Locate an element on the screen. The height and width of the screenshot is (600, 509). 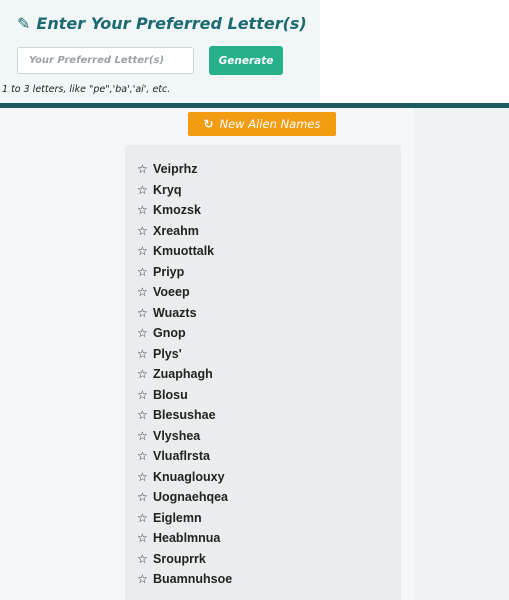
form-title-text: Enter Your Preferred Letter(s) is located at coordinates (171, 23).